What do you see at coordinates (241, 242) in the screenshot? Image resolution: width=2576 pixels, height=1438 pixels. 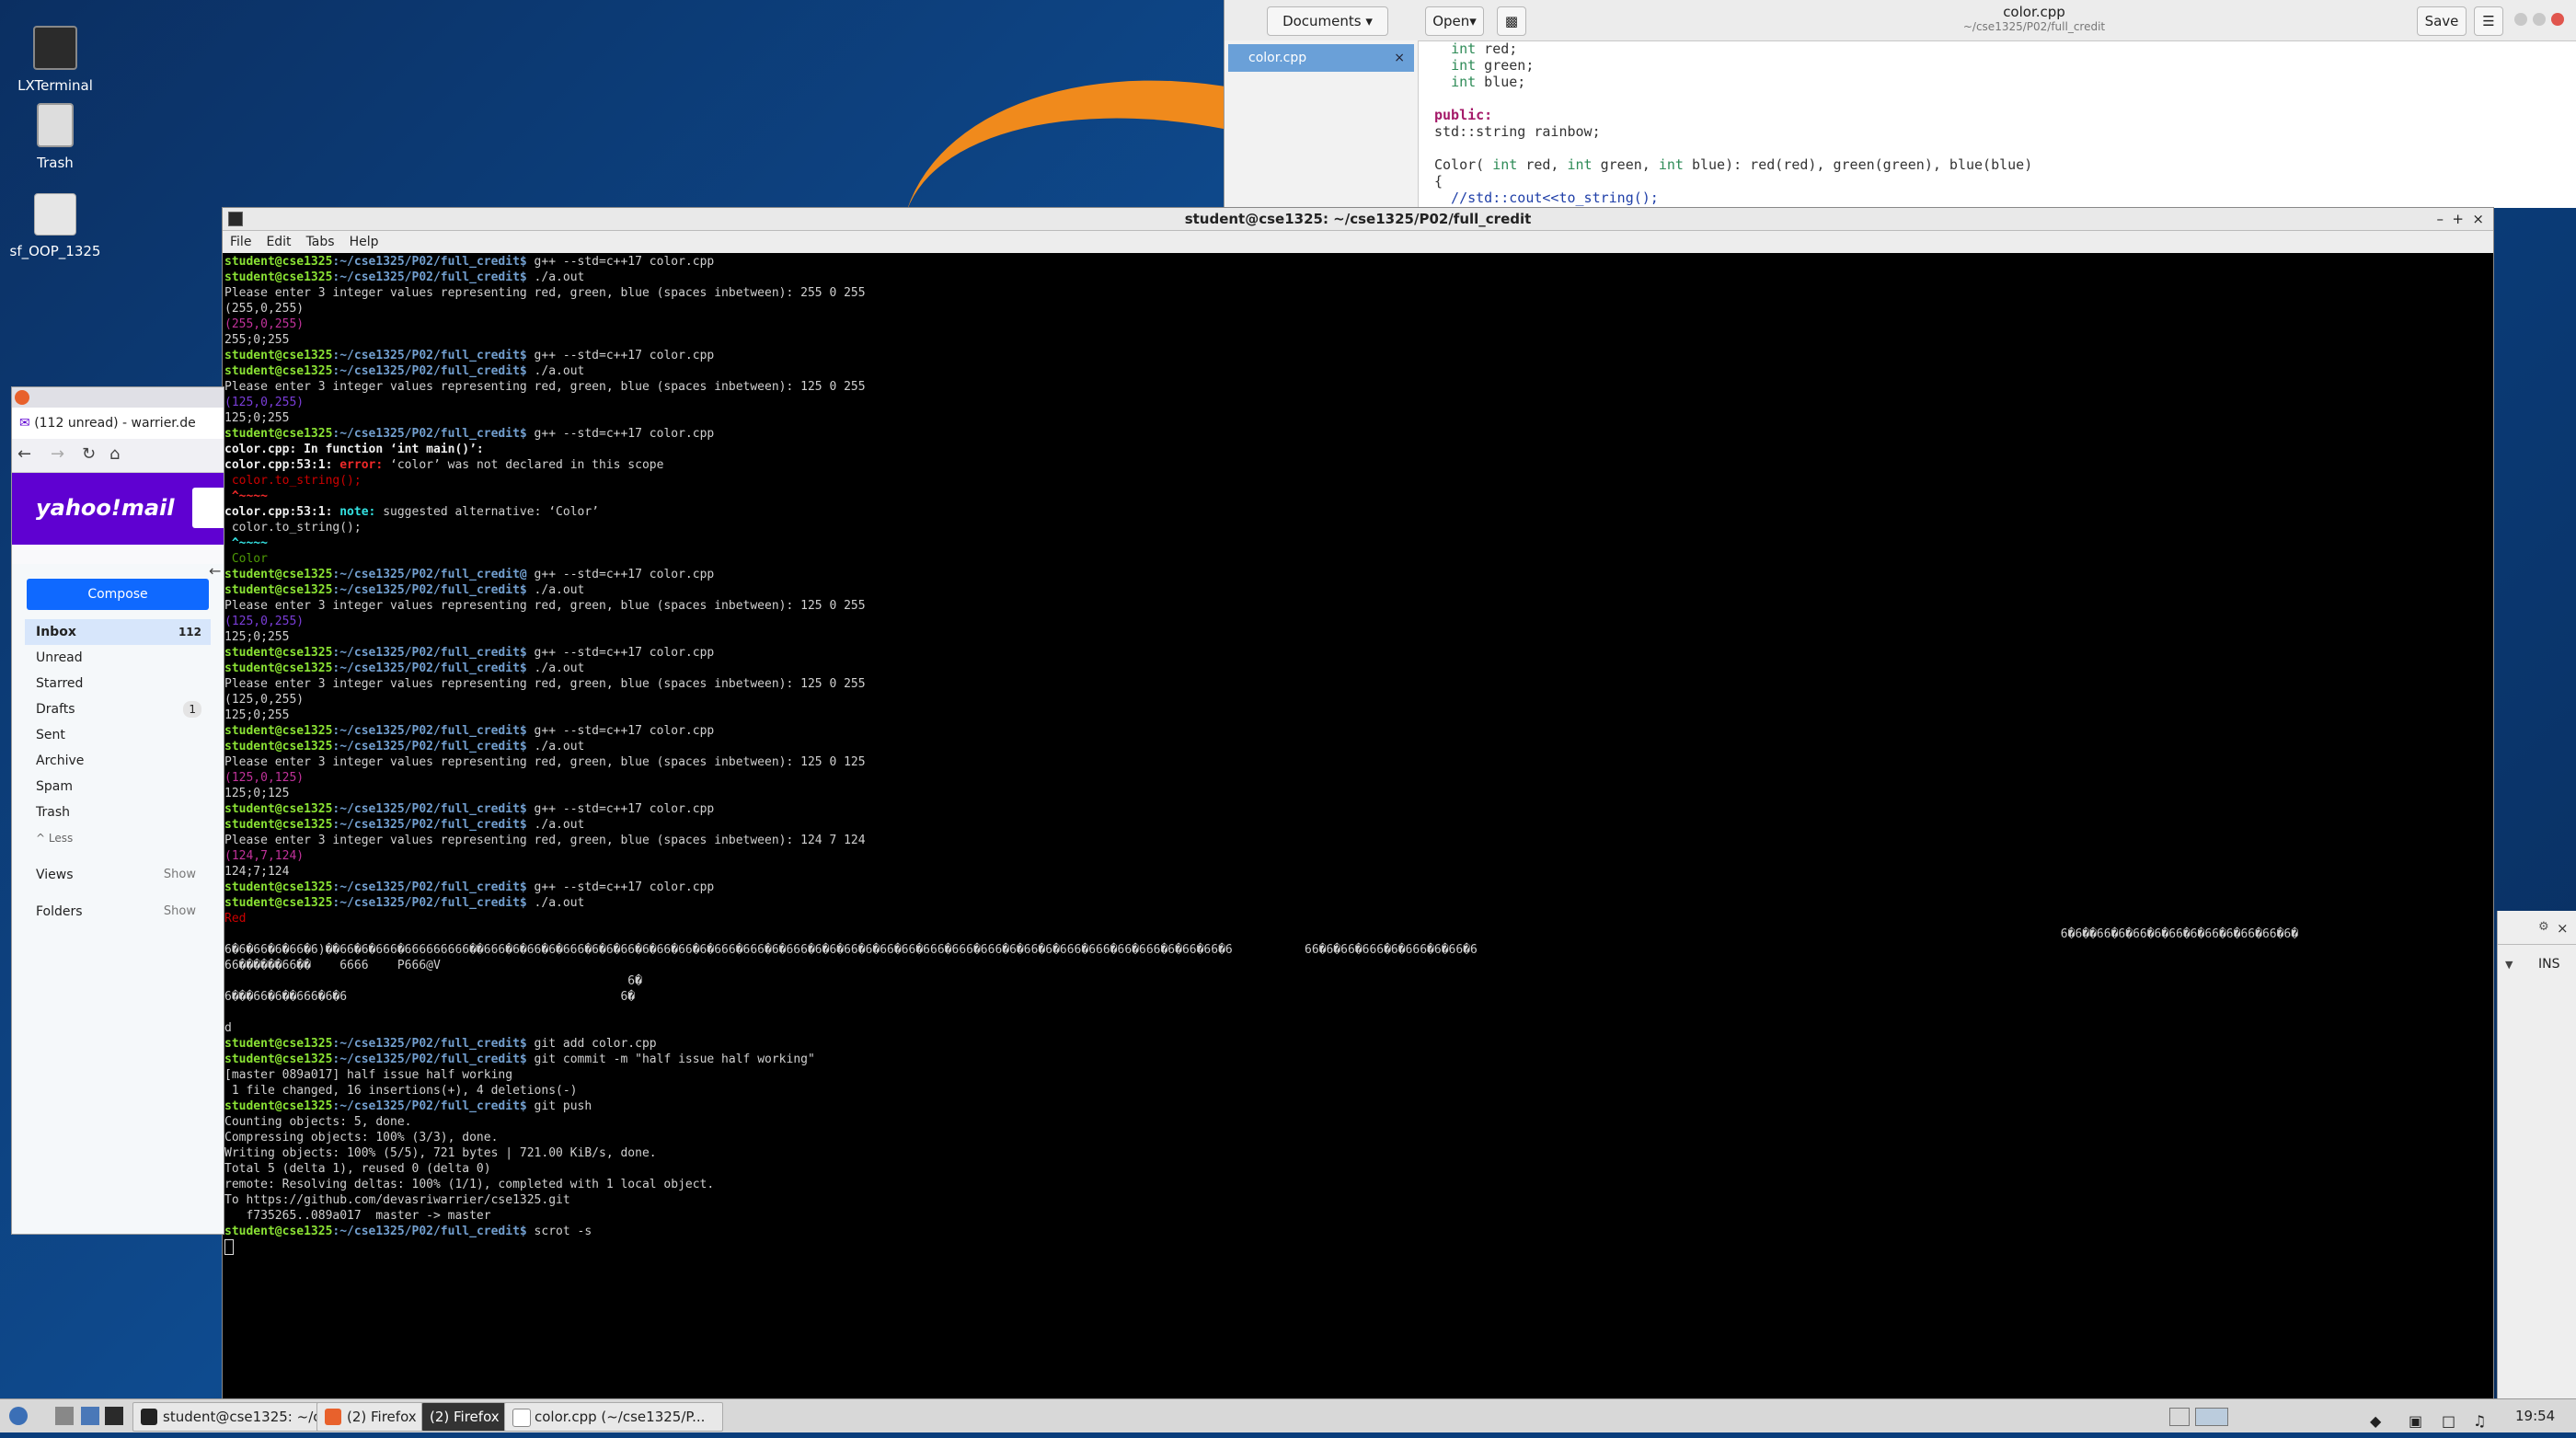 I see `menu-file: File` at bounding box center [241, 242].